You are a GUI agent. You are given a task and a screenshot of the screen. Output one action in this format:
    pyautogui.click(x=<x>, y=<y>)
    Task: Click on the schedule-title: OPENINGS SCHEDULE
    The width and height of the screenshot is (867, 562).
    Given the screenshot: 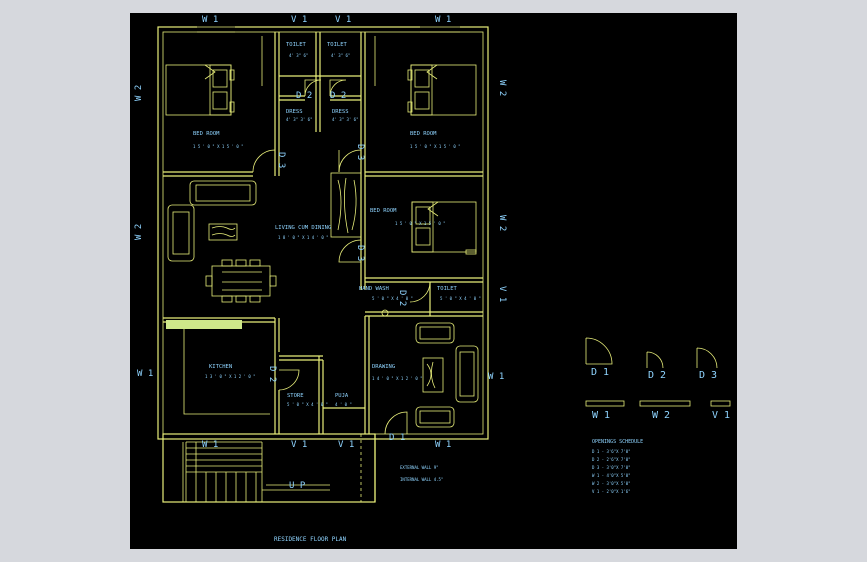 What is the action you would take?
    pyautogui.click(x=617, y=442)
    